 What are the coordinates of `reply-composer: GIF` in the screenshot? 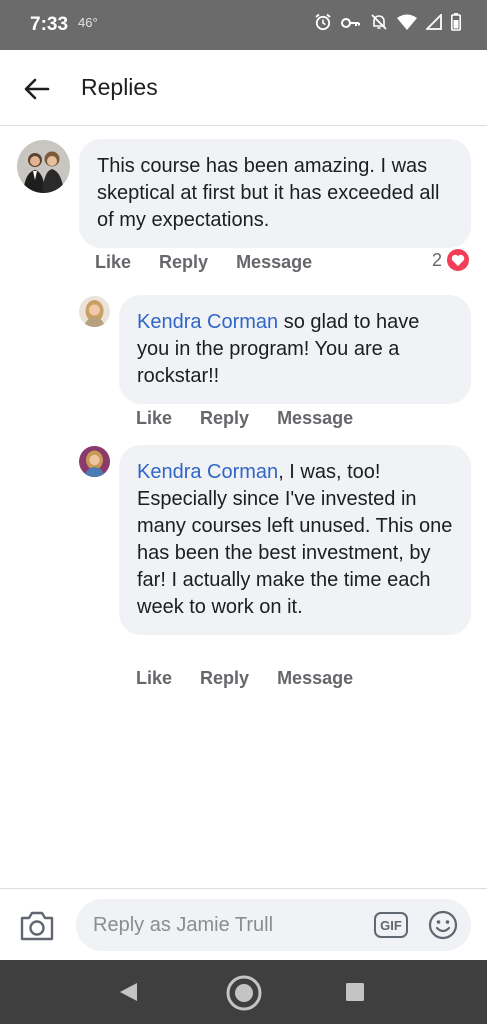 It's located at (243, 924).